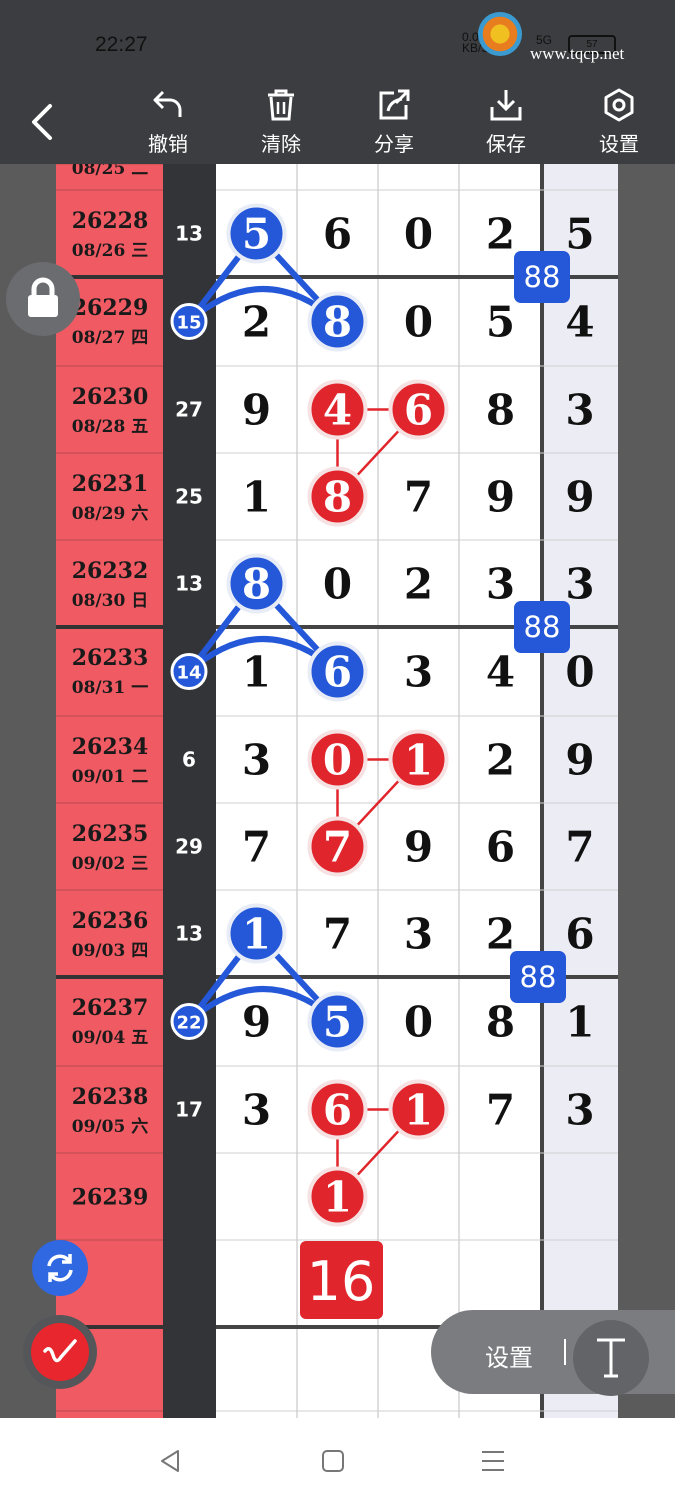 The image size is (675, 1500). Describe the element at coordinates (506, 105) in the screenshot. I see `download-icon` at that location.